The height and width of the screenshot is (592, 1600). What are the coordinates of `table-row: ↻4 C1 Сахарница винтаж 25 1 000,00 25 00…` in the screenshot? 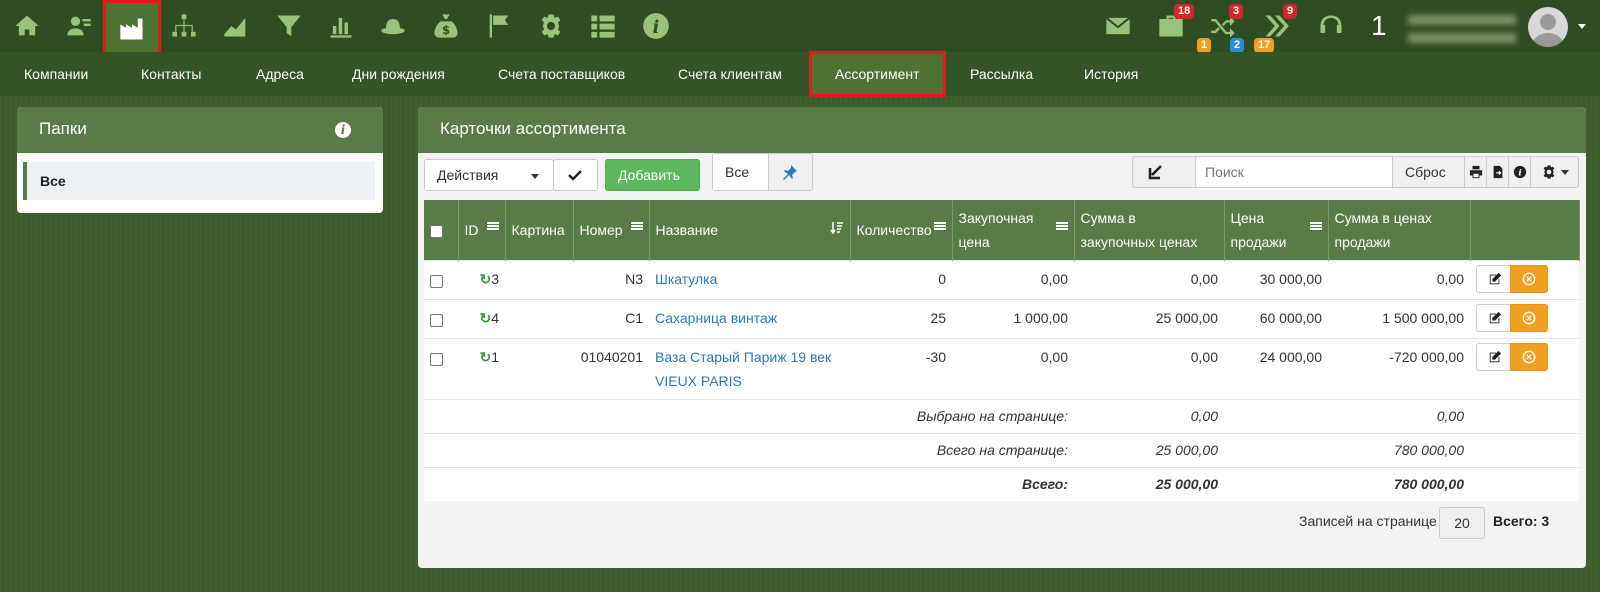 It's located at (1001, 318).